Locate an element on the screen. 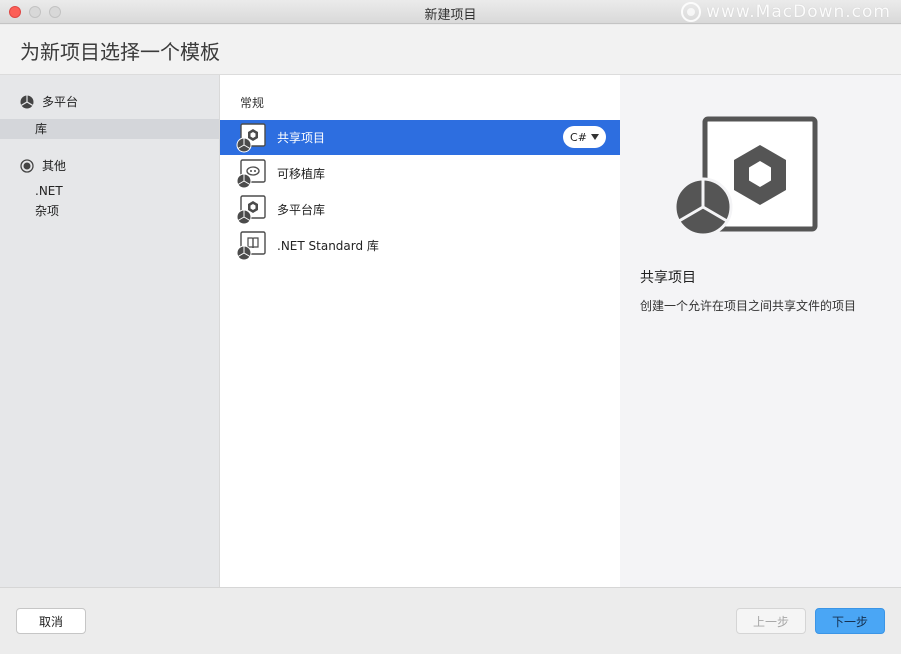 The width and height of the screenshot is (901, 654). sidebar-category-label: 其他 is located at coordinates (54, 166).